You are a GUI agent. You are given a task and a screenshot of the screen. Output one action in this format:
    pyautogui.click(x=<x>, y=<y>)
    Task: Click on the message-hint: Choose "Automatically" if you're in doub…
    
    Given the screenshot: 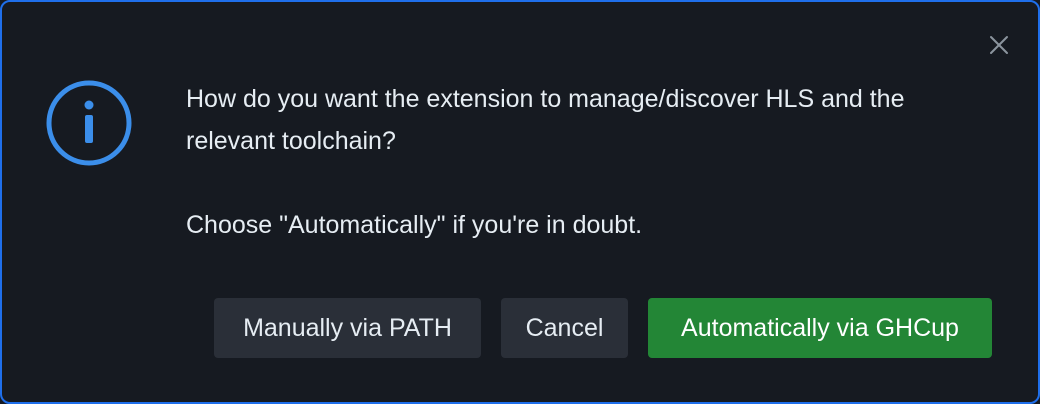 What is the action you would take?
    pyautogui.click(x=414, y=225)
    